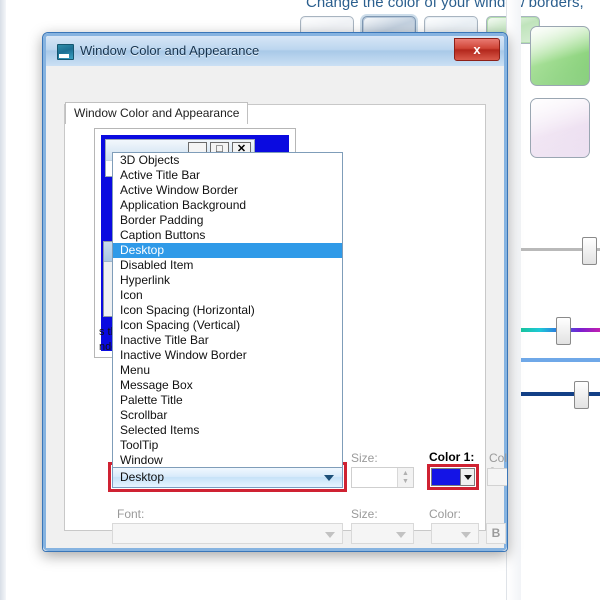  I want to click on dropdown-item: Inactive Title Bar, so click(227, 340).